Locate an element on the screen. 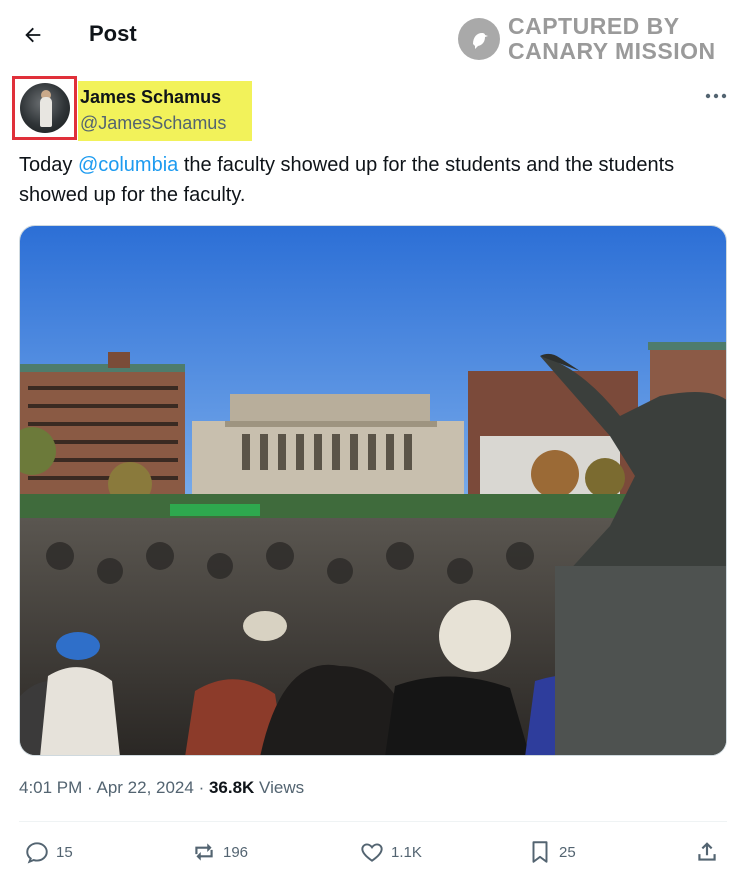 The height and width of the screenshot is (872, 745). action-bar: 15 196 1.1K 25 is located at coordinates (372, 852).